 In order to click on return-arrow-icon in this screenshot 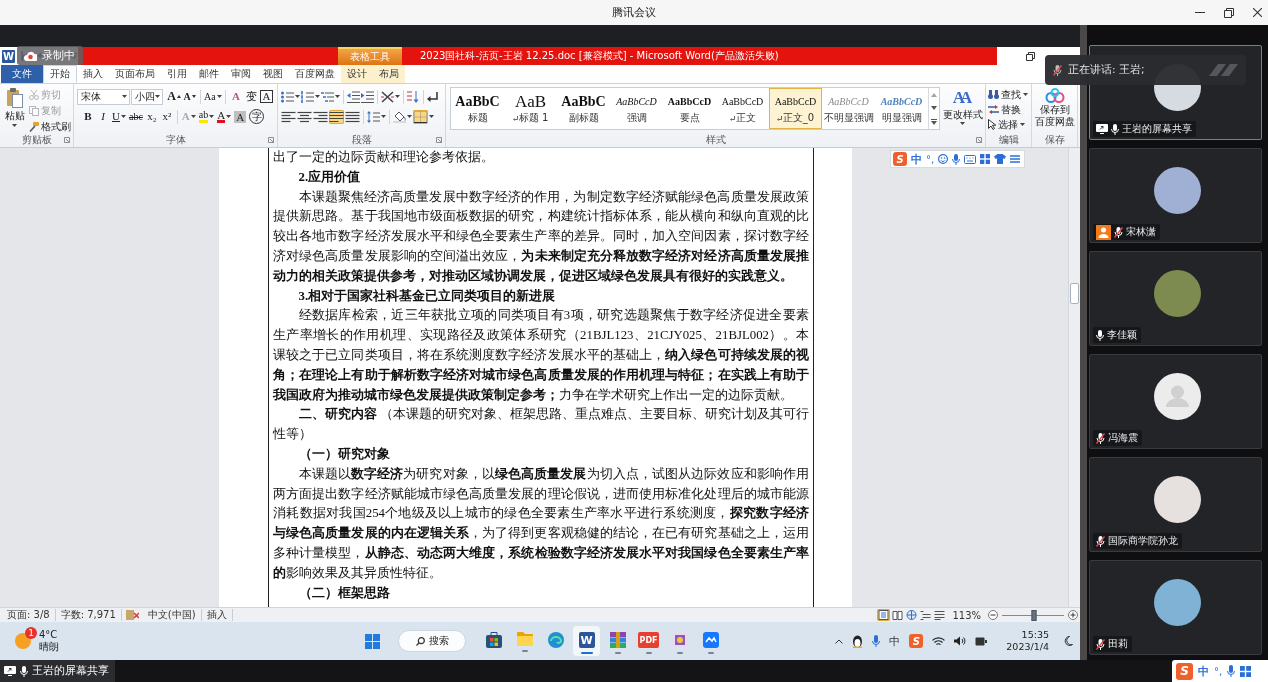, I will do `click(432, 96)`.